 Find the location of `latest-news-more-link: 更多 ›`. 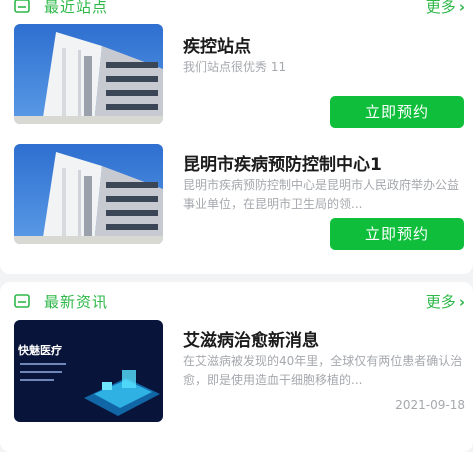

latest-news-more-link: 更多 › is located at coordinates (445, 301).